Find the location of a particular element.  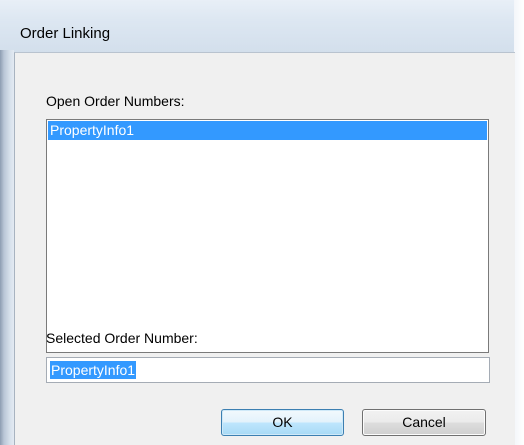

window-title: Order Linking is located at coordinates (65, 33).